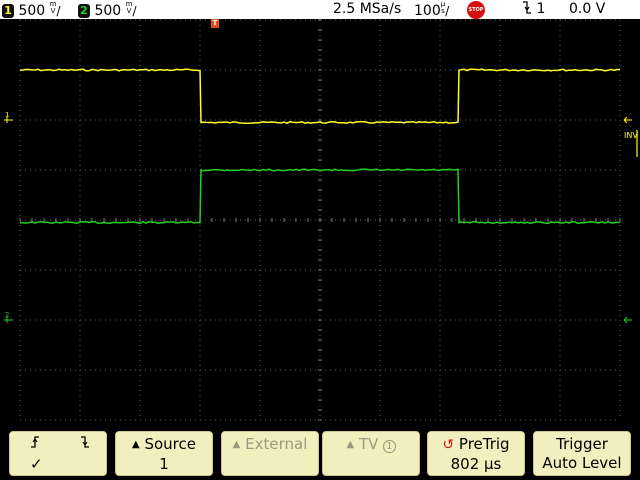 This screenshot has height=480, width=640. I want to click on trigger-softkey: Trigger Auto Level, so click(582, 453).